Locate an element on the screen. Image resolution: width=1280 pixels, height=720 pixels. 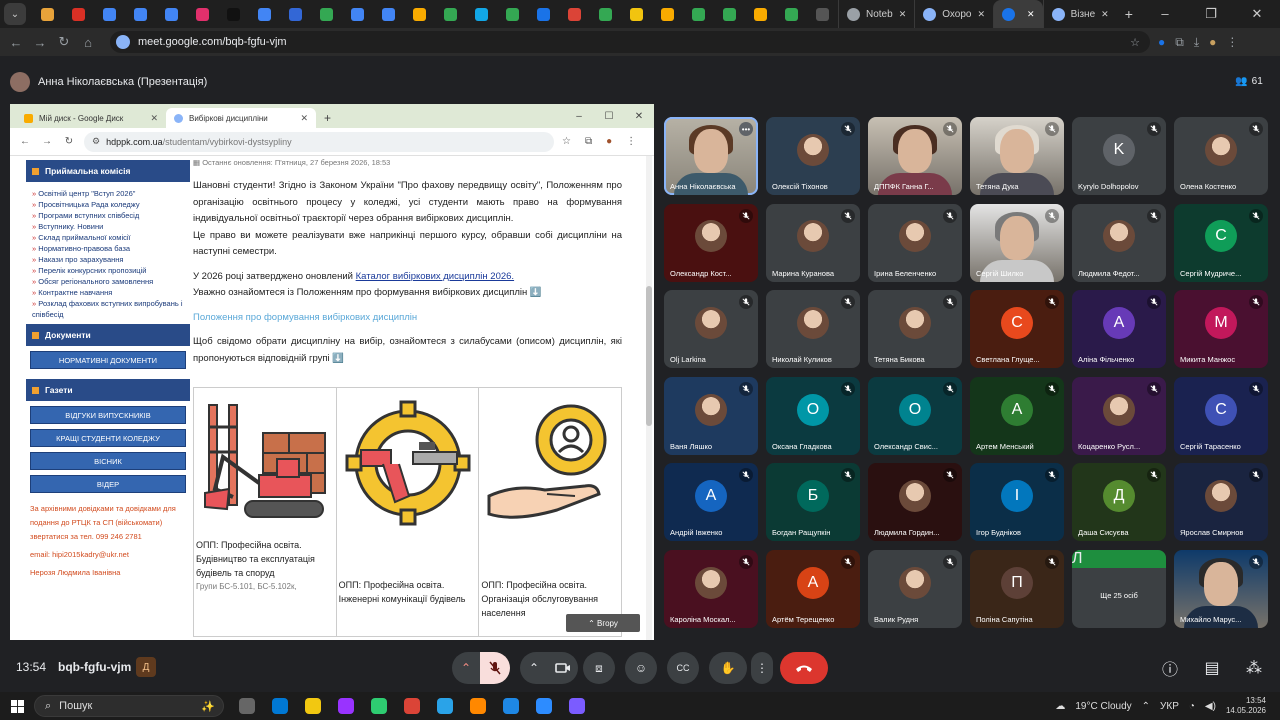
participant-tile: Ірина Беленченко is located at coordinates (915, 242).